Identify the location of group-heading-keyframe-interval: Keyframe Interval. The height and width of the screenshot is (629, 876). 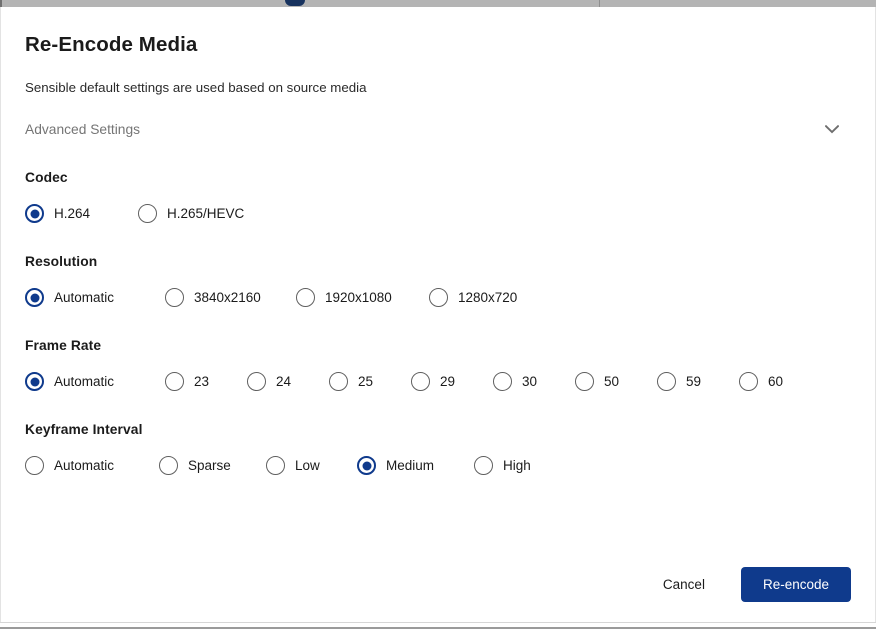
(84, 429).